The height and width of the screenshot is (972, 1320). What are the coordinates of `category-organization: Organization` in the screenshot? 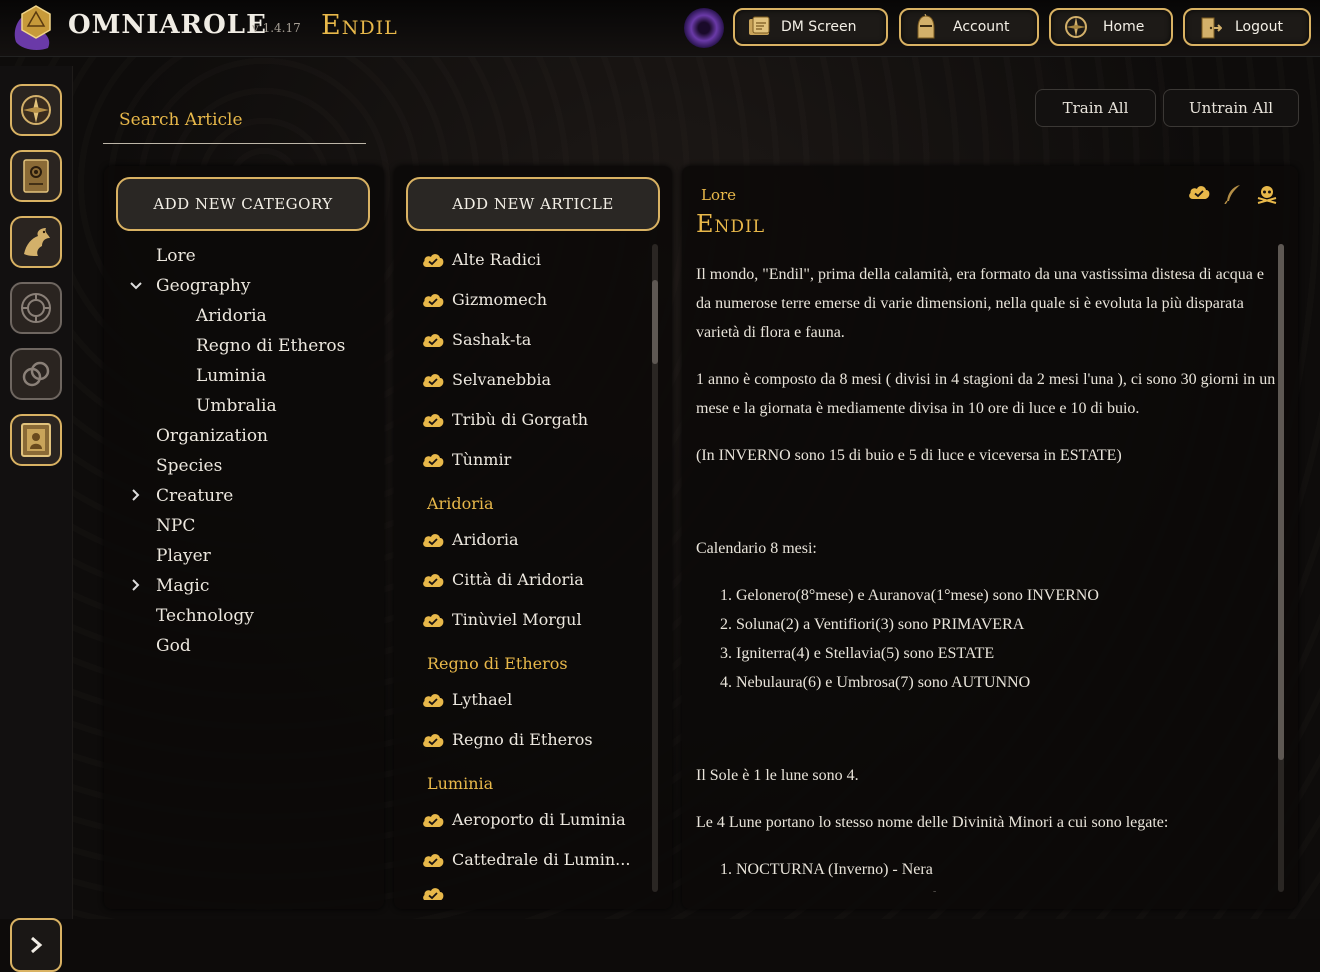 It's located at (212, 436).